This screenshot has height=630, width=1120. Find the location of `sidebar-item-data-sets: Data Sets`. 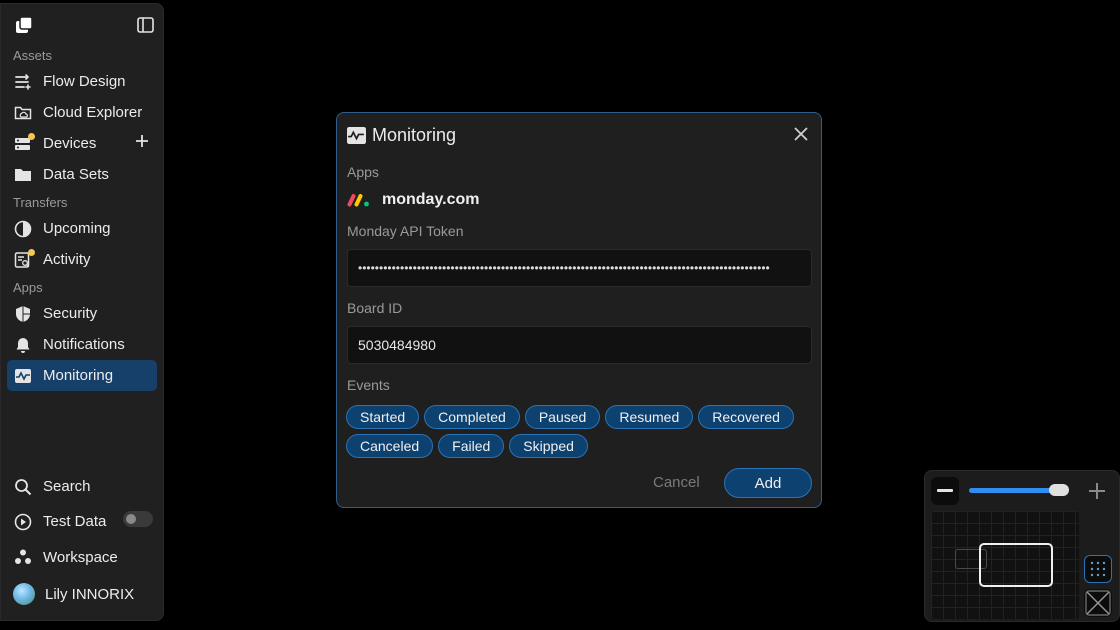

sidebar-item-data-sets: Data Sets is located at coordinates (82, 174).